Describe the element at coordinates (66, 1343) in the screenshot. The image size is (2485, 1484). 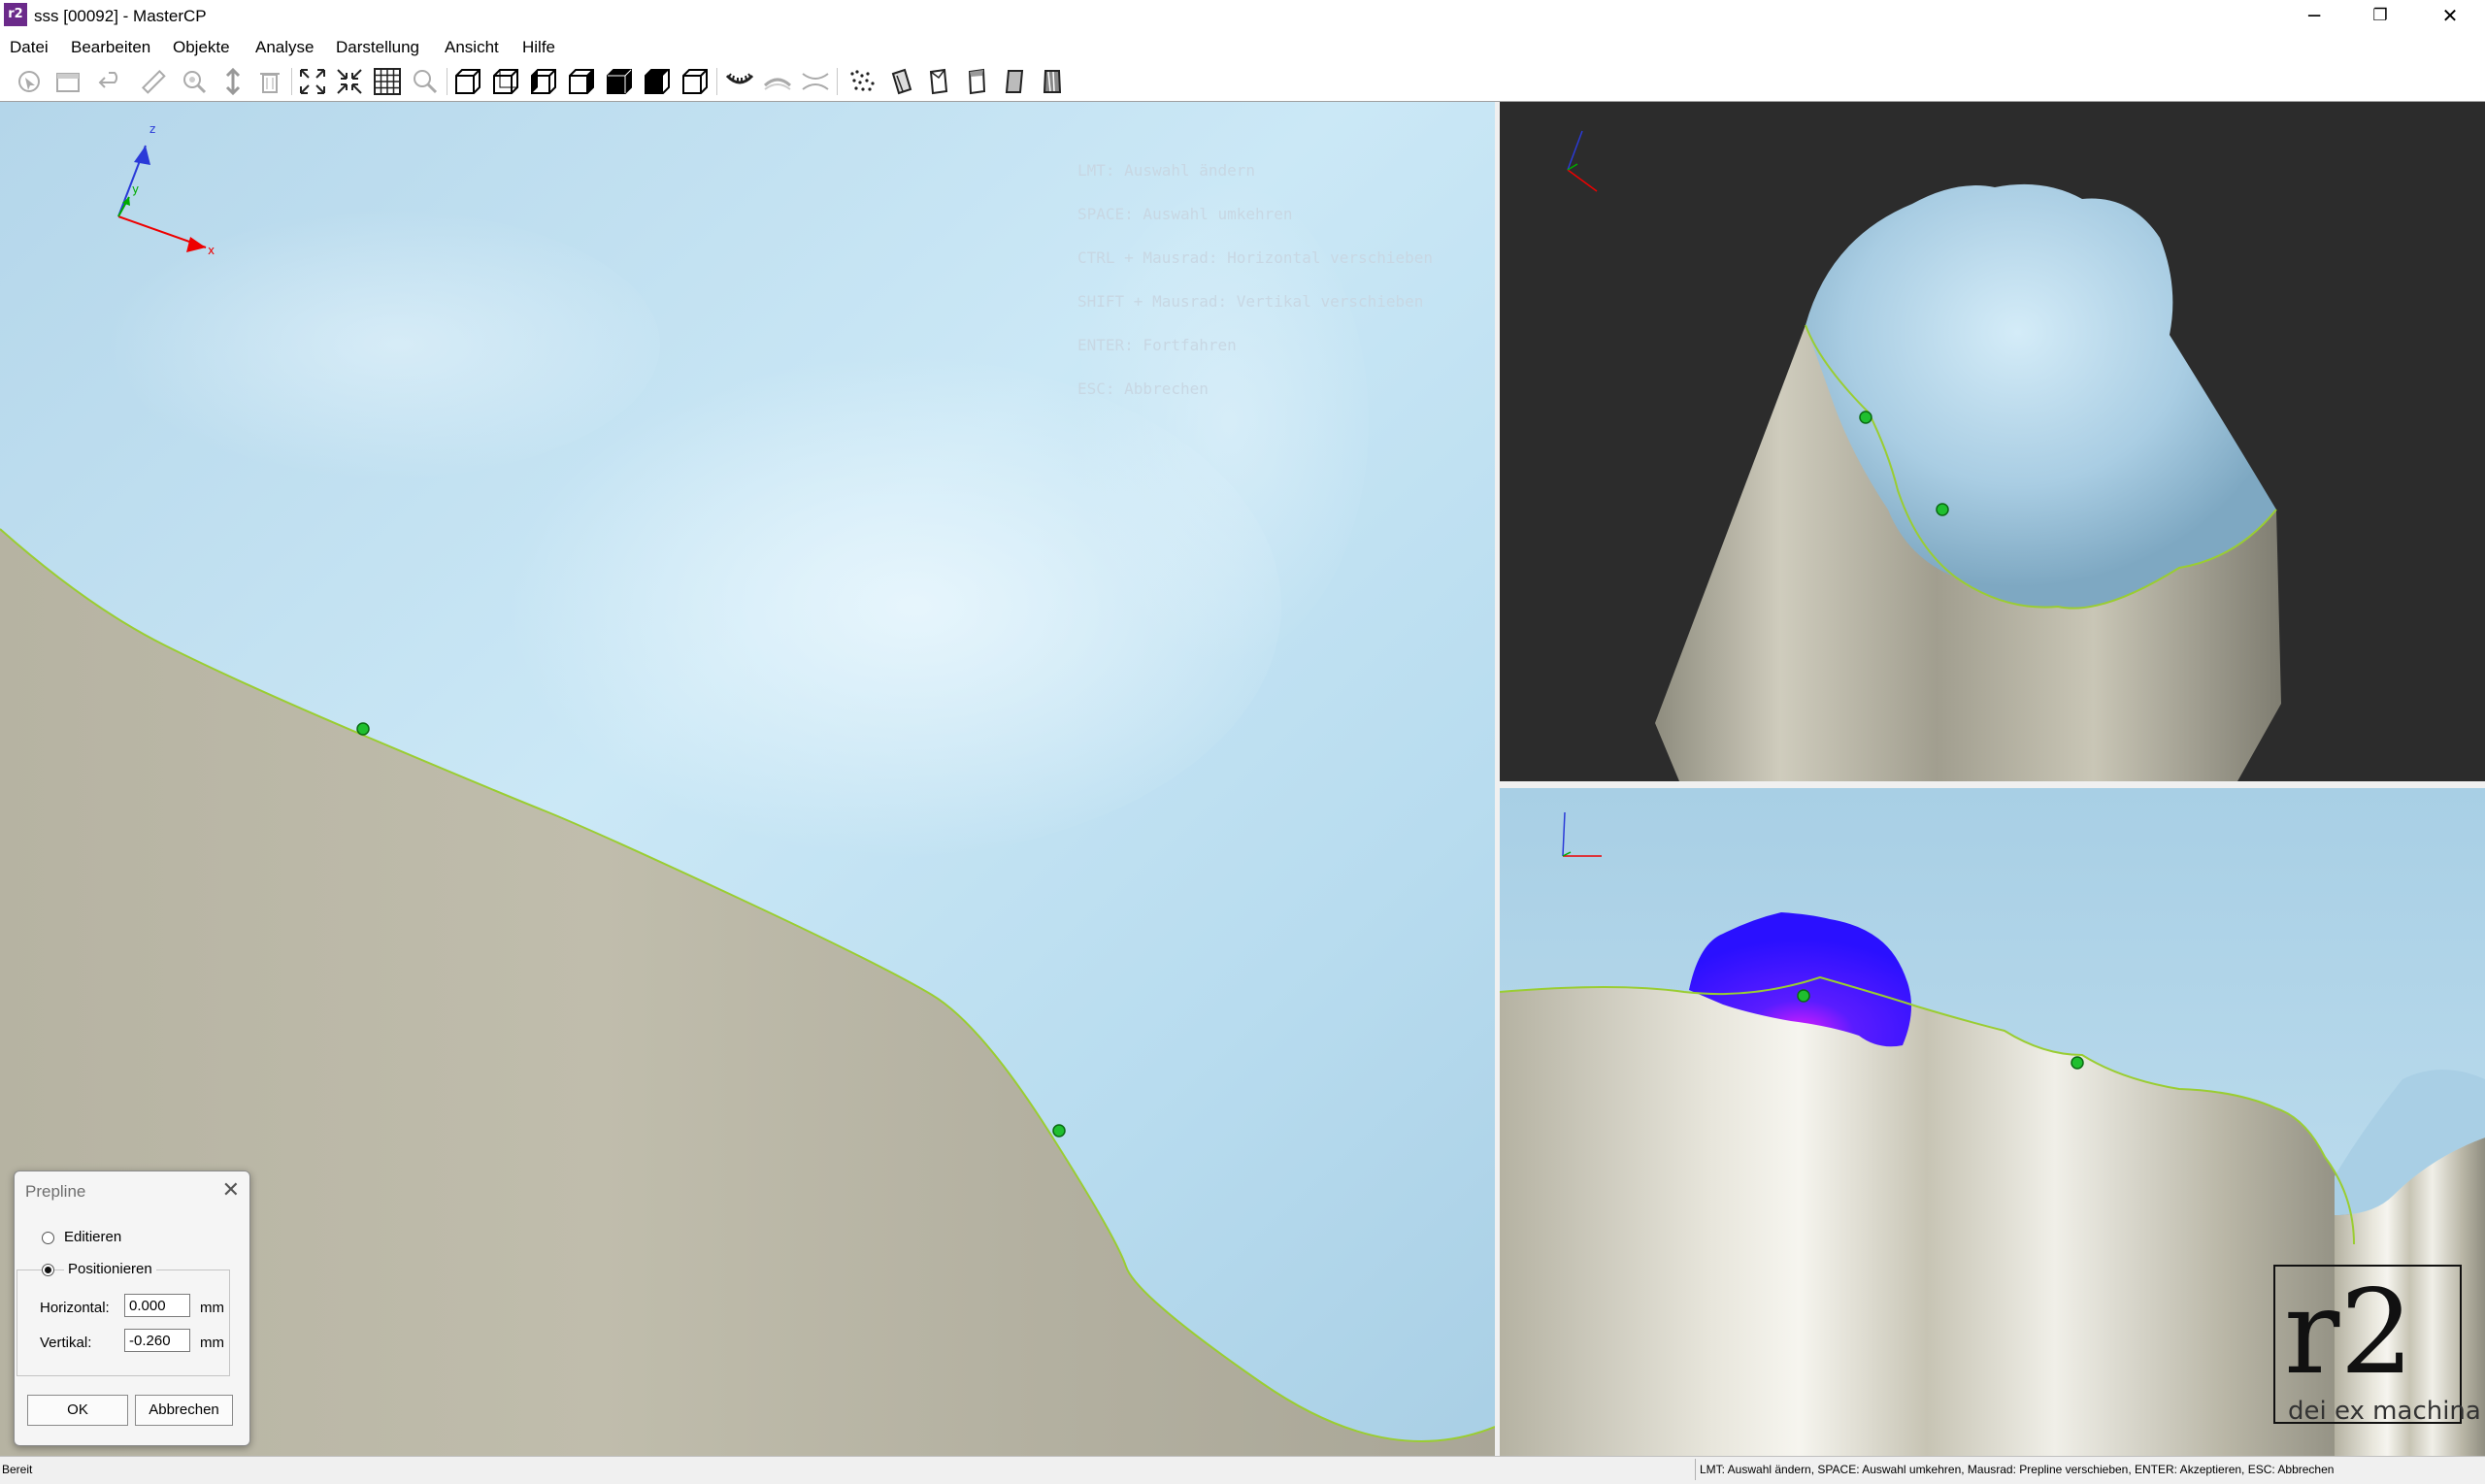
I see `vertical-label: Vertikal:` at that location.